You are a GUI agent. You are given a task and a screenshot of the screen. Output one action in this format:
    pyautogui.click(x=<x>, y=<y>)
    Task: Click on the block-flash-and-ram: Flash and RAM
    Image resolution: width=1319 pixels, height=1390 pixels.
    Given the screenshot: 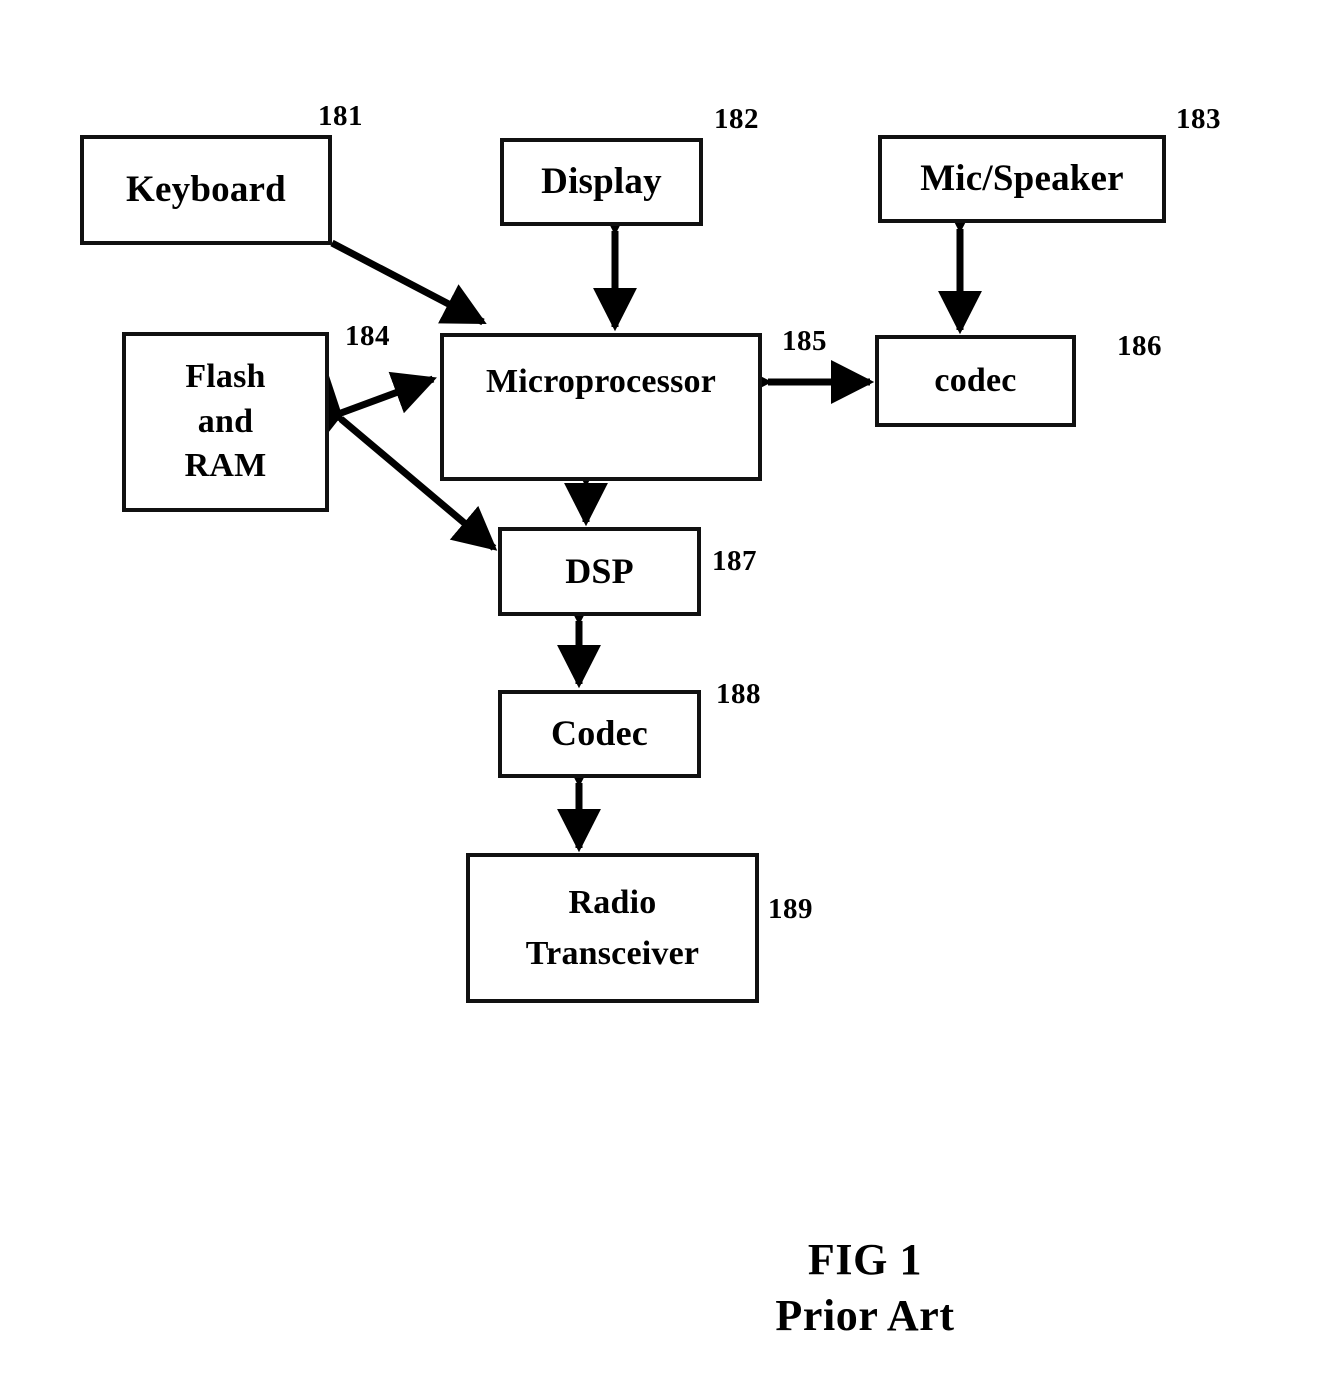 What is the action you would take?
    pyautogui.click(x=225, y=422)
    